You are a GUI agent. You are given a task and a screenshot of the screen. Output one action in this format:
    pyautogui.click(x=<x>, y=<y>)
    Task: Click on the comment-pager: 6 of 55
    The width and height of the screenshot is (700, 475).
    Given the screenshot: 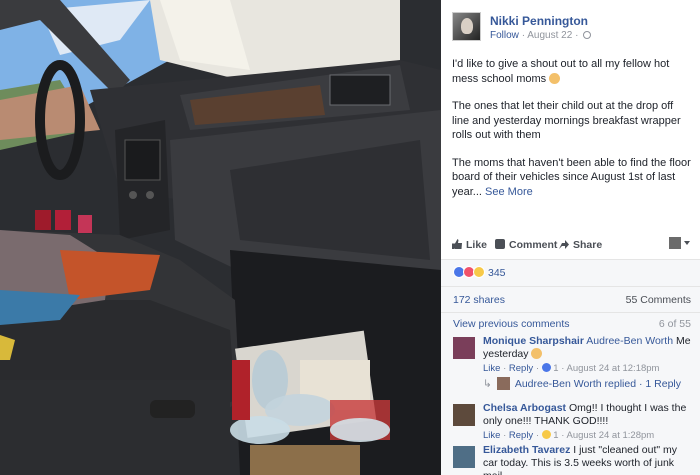 What is the action you would take?
    pyautogui.click(x=674, y=324)
    